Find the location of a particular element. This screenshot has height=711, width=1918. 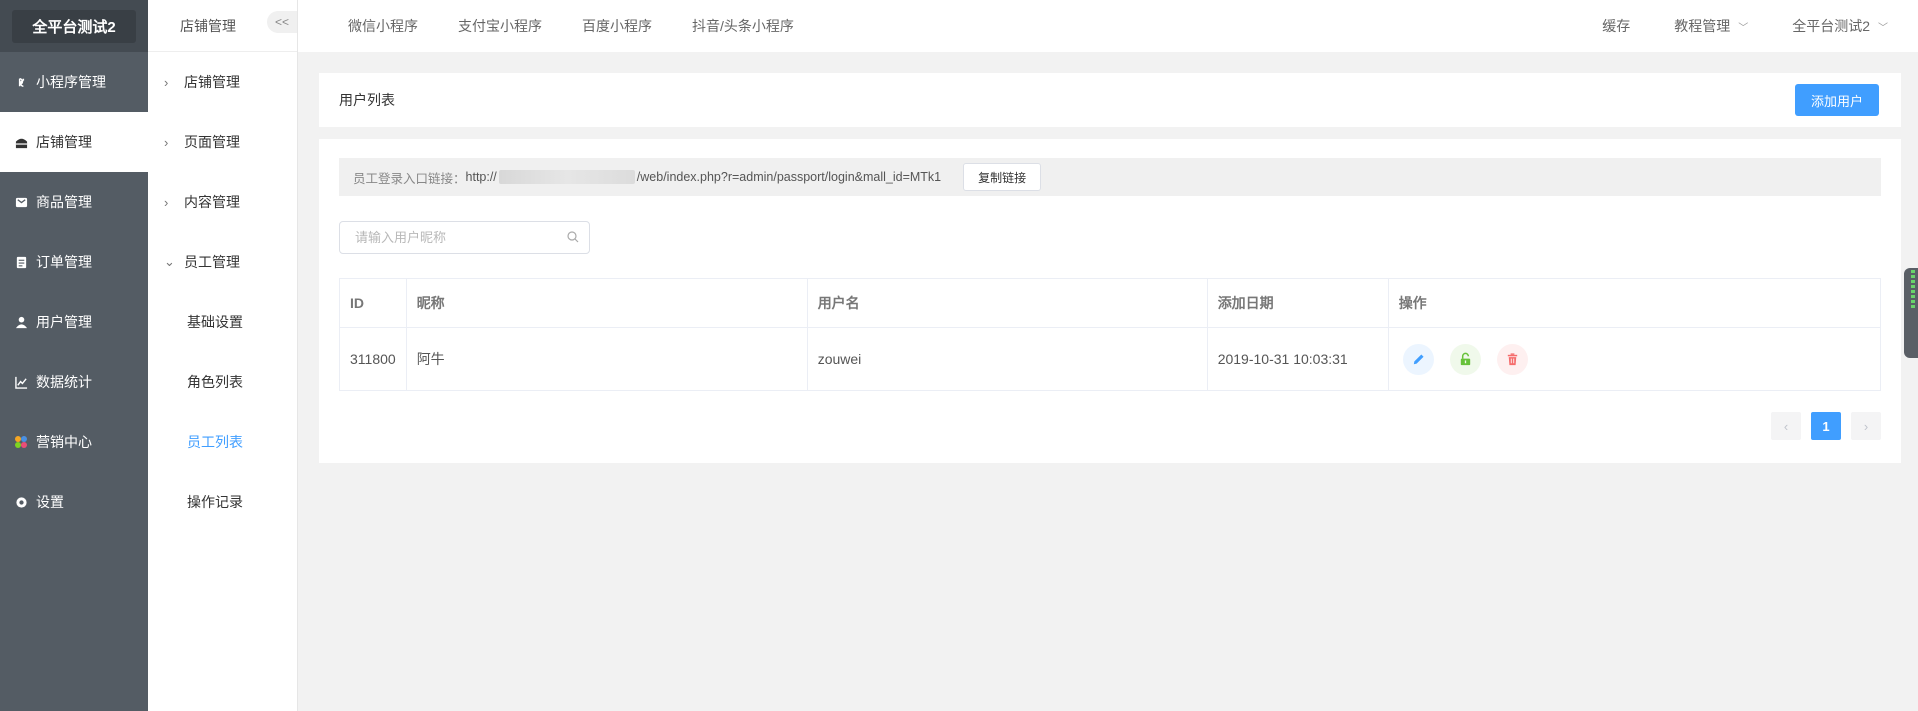

search-box is located at coordinates (464, 237).